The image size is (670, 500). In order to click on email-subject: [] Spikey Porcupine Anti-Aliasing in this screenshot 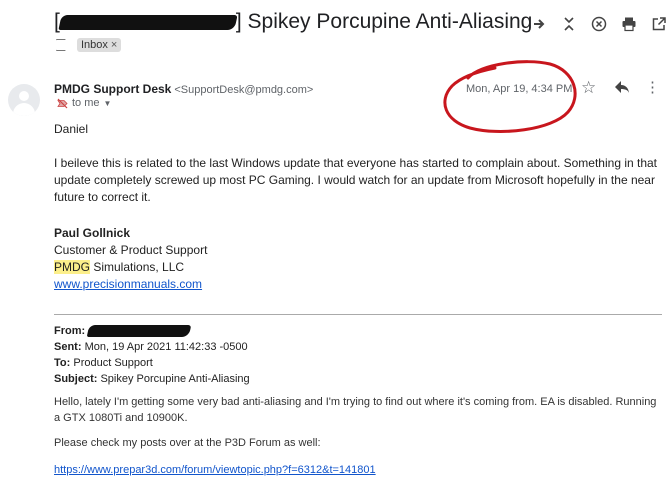, I will do `click(293, 22)`.